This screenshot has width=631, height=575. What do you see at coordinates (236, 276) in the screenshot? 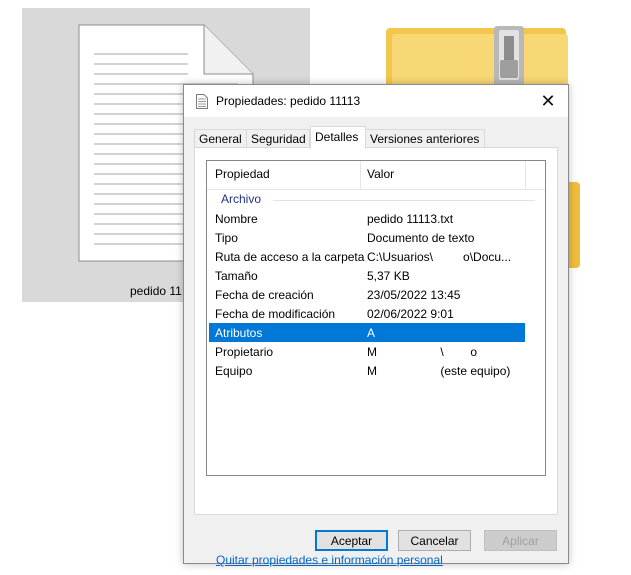
I see `property-name: Tamaño` at bounding box center [236, 276].